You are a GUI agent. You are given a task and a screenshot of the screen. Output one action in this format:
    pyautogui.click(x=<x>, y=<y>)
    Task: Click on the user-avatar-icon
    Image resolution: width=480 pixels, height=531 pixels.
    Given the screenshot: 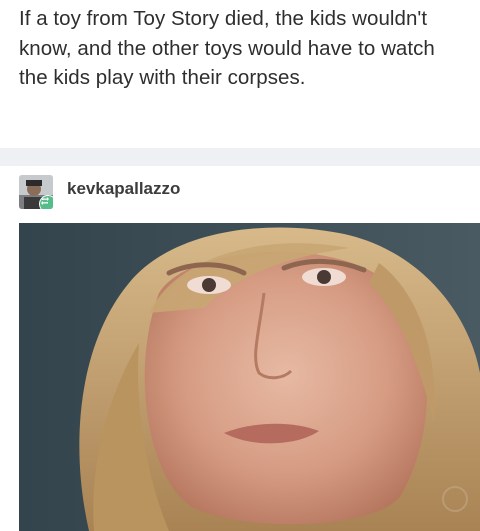 What is the action you would take?
    pyautogui.click(x=36, y=192)
    